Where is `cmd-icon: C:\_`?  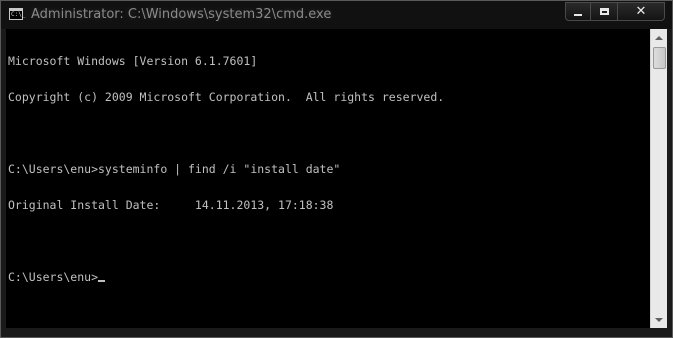
cmd-icon: C:\_ is located at coordinates (17, 14).